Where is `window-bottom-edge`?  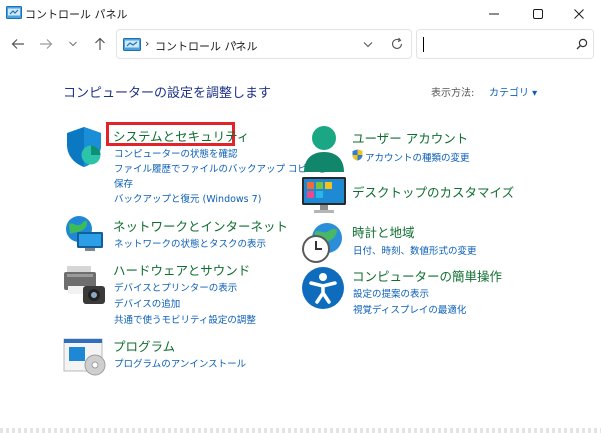
window-bottom-edge is located at coordinates (300, 430).